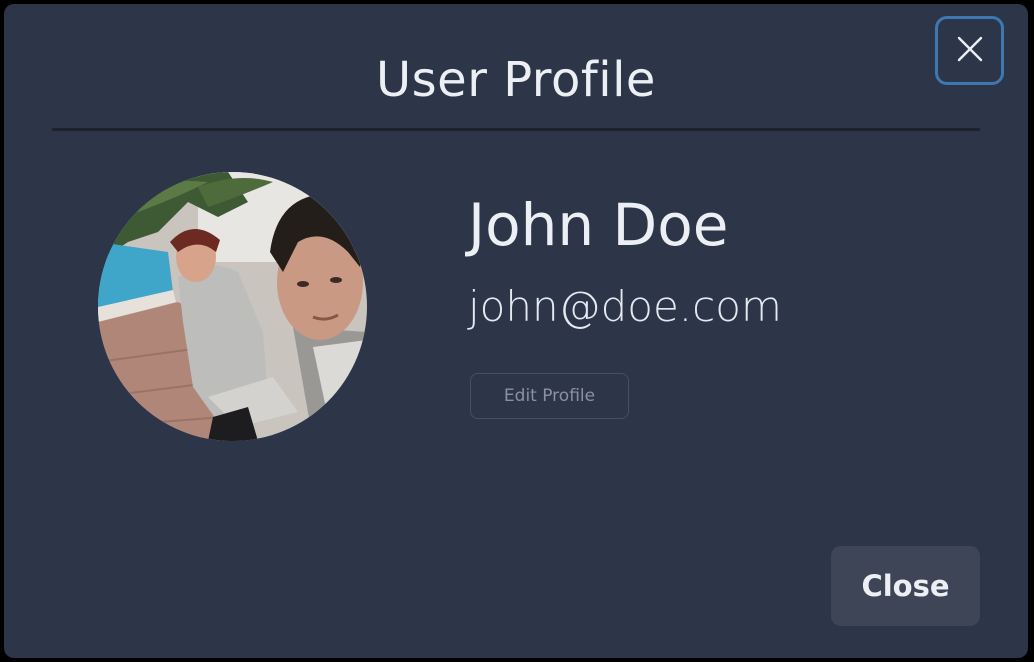  What do you see at coordinates (516, 80) in the screenshot?
I see `modal-title: User Profile` at bounding box center [516, 80].